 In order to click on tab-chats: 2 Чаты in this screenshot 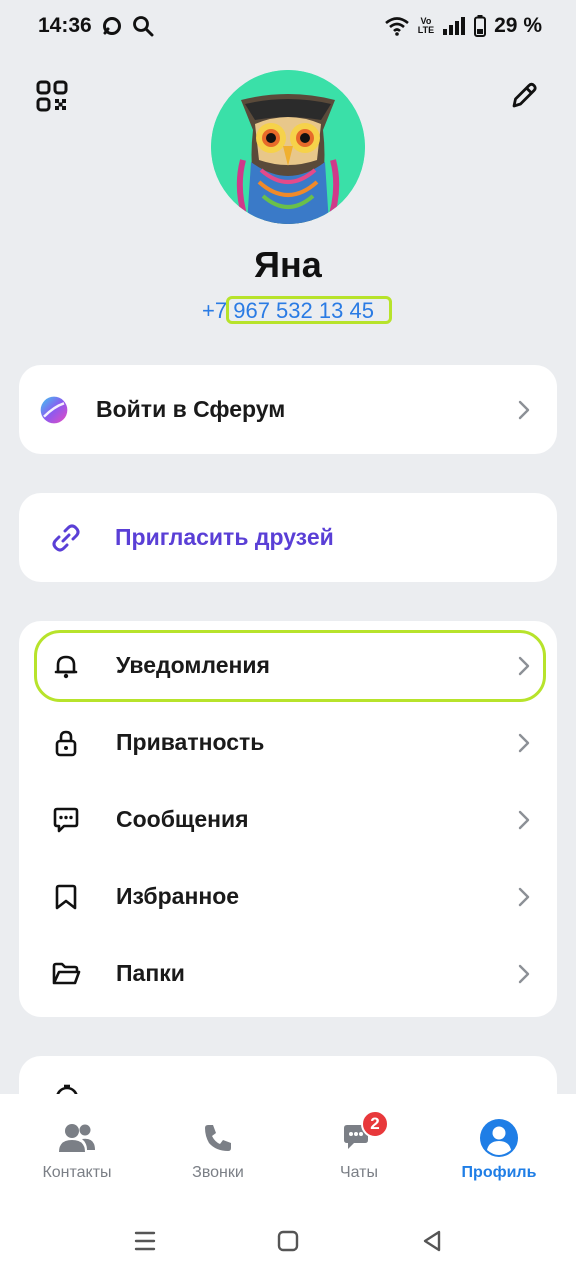, I will do `click(359, 1147)`.